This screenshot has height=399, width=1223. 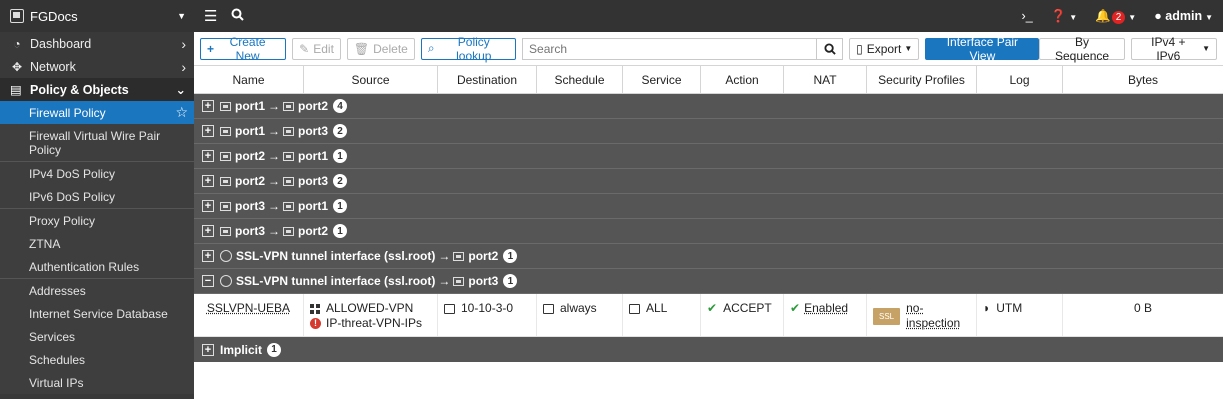 I want to click on column-header: NAT, so click(x=825, y=79).